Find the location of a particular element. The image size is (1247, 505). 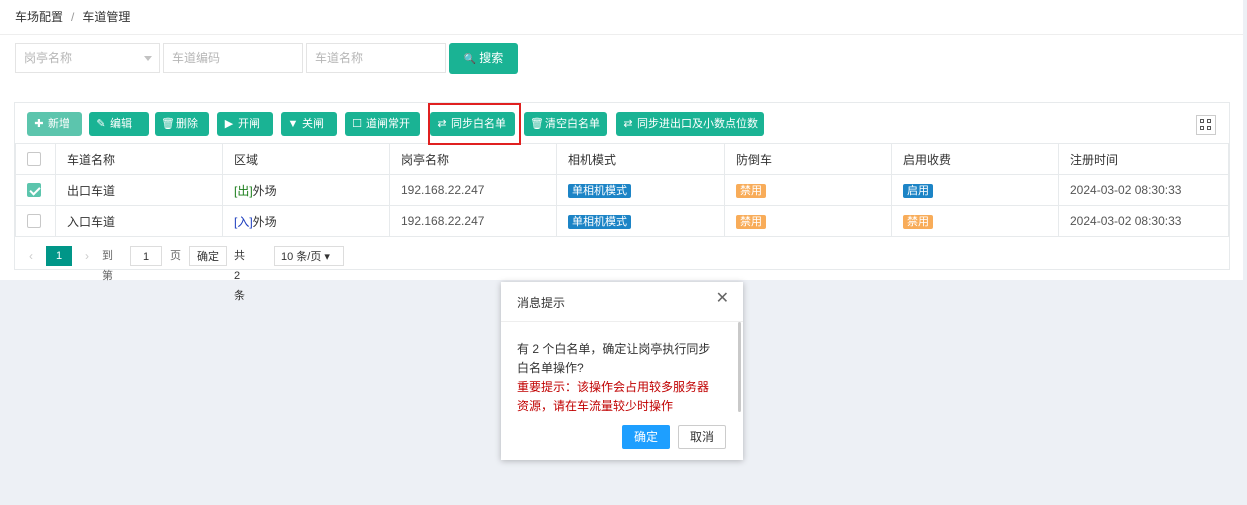

breadcrumb: 车场配置 / 车道管理 is located at coordinates (72, 16).